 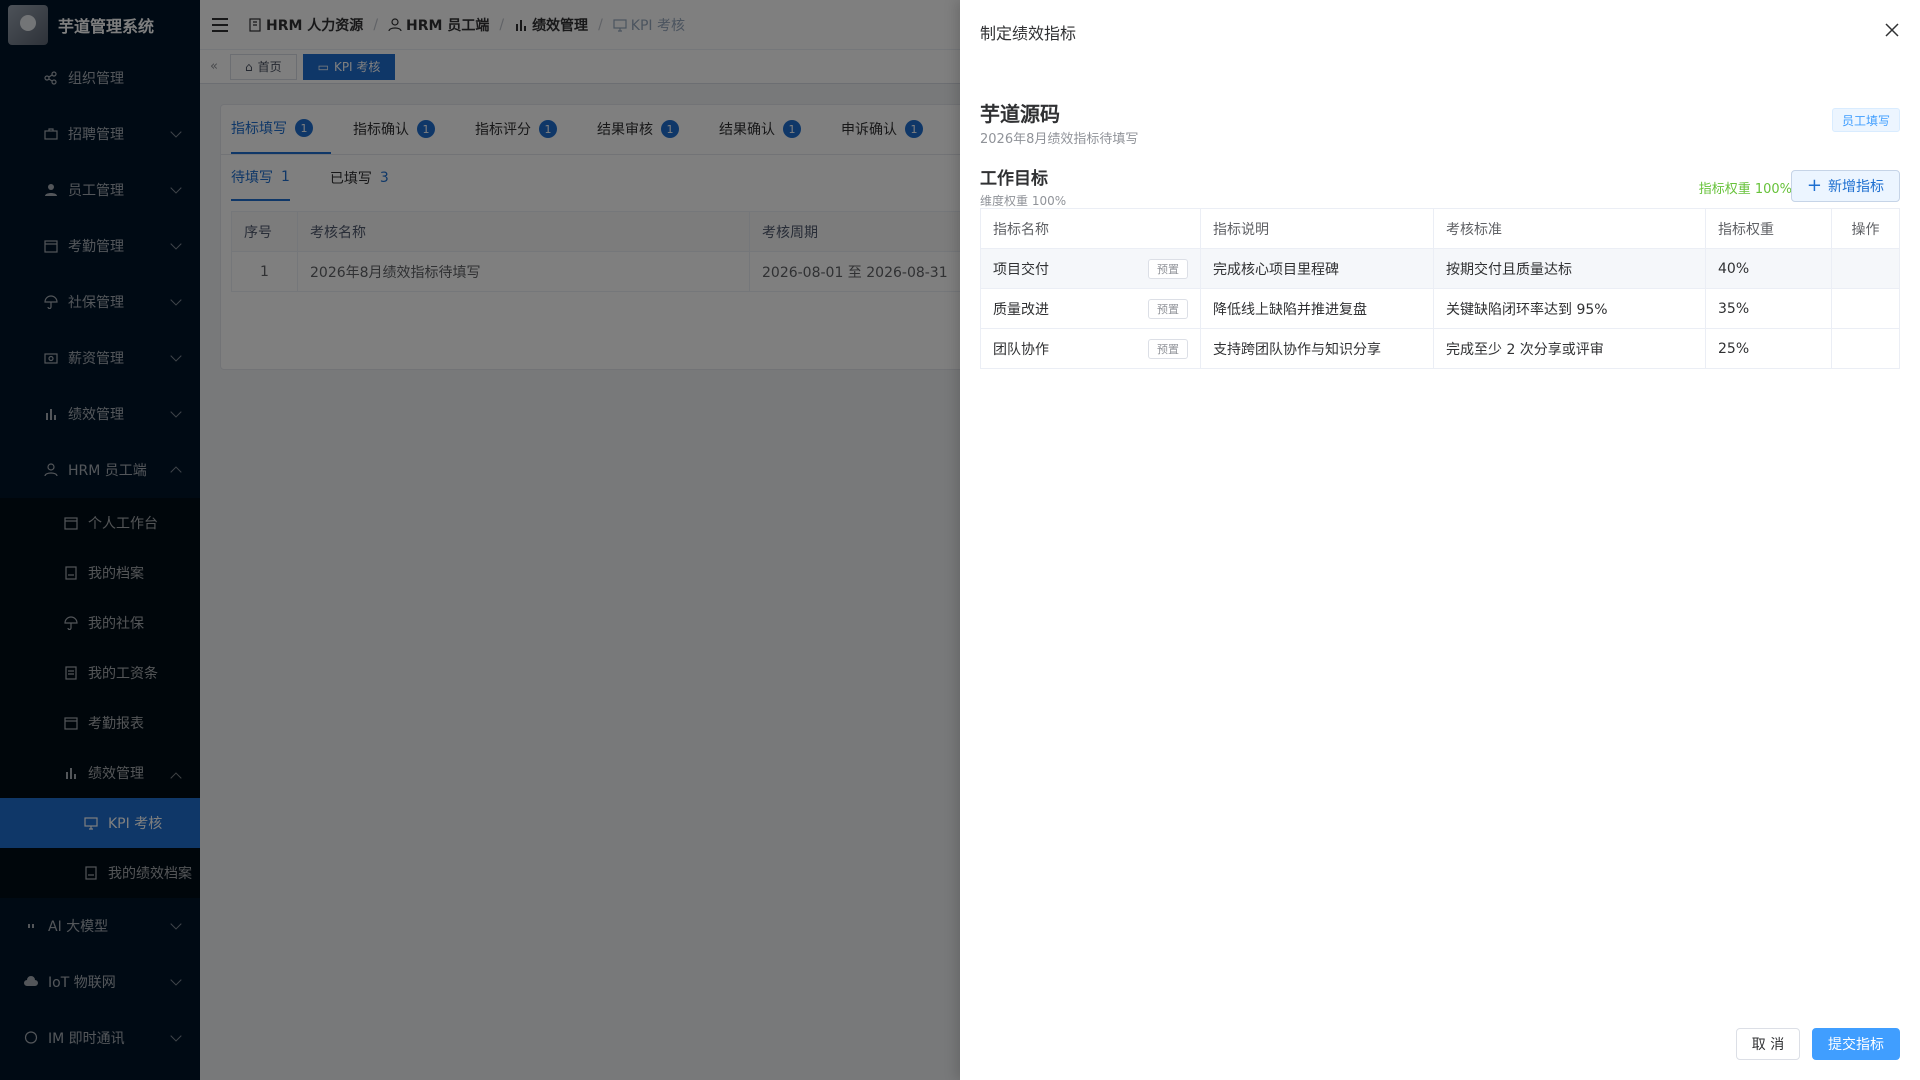 I want to click on submit-button: 提交指标, so click(x=1856, y=1044).